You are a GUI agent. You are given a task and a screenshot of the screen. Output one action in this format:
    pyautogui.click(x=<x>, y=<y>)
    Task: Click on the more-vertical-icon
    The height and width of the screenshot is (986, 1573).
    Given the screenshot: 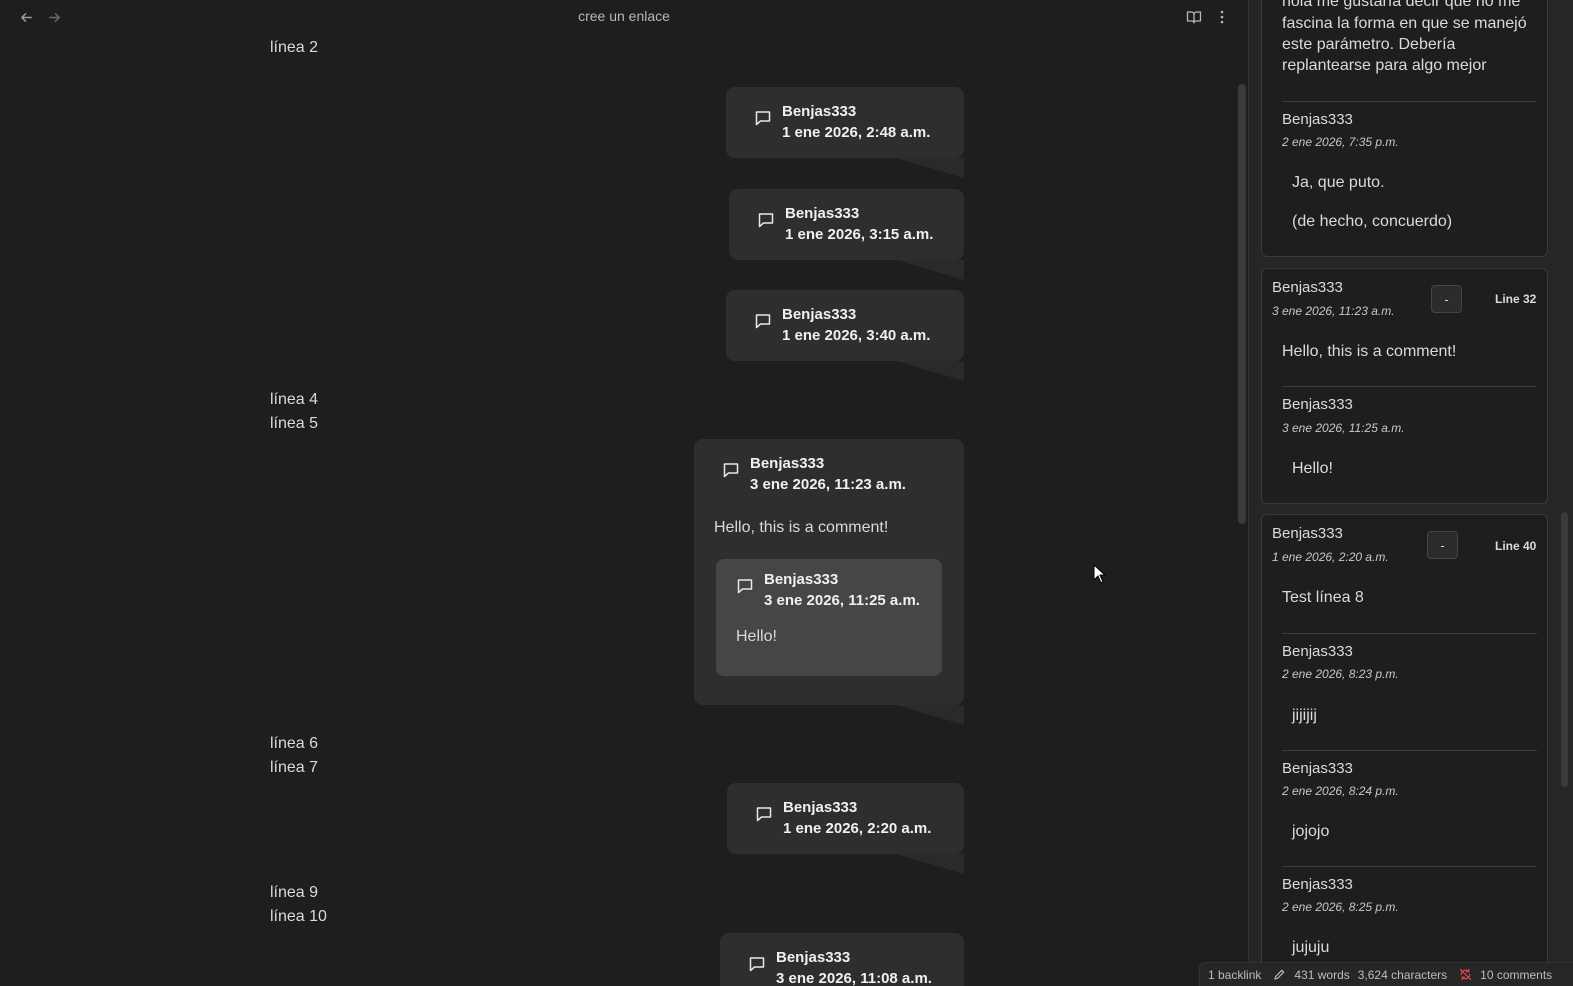 What is the action you would take?
    pyautogui.click(x=1222, y=17)
    